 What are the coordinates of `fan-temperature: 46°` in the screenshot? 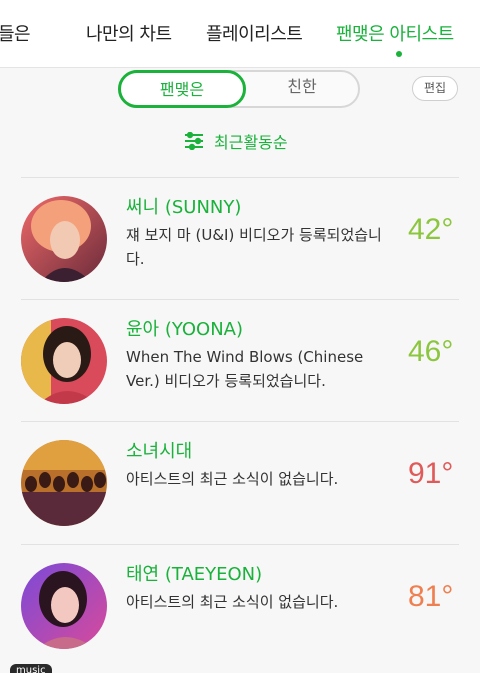 It's located at (431, 351).